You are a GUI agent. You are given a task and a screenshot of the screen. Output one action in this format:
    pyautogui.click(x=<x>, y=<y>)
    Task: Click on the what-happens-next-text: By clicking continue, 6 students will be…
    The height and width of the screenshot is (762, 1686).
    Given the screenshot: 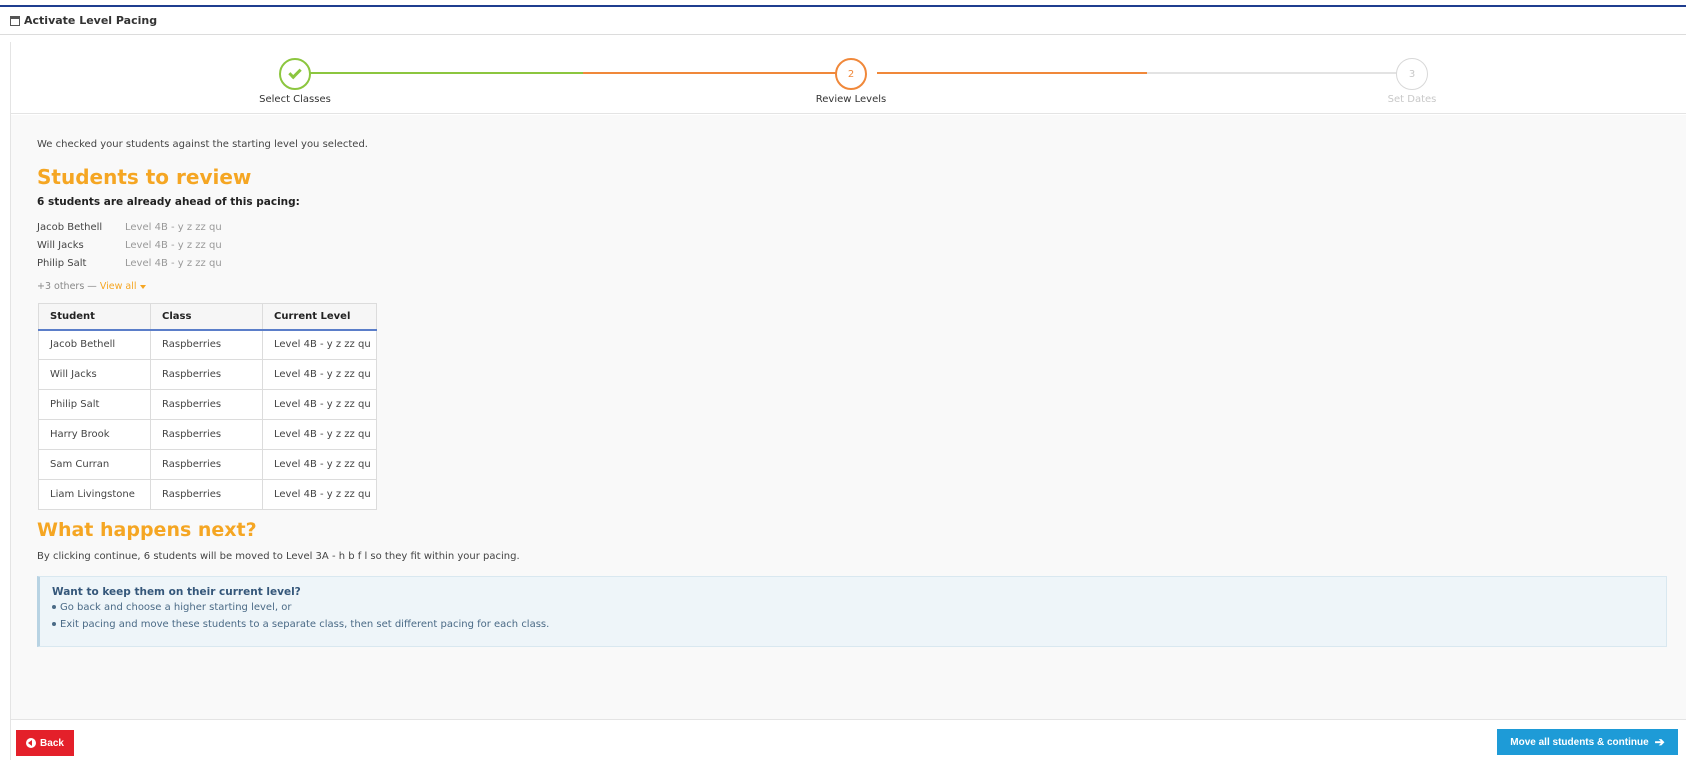 What is the action you would take?
    pyautogui.click(x=278, y=556)
    